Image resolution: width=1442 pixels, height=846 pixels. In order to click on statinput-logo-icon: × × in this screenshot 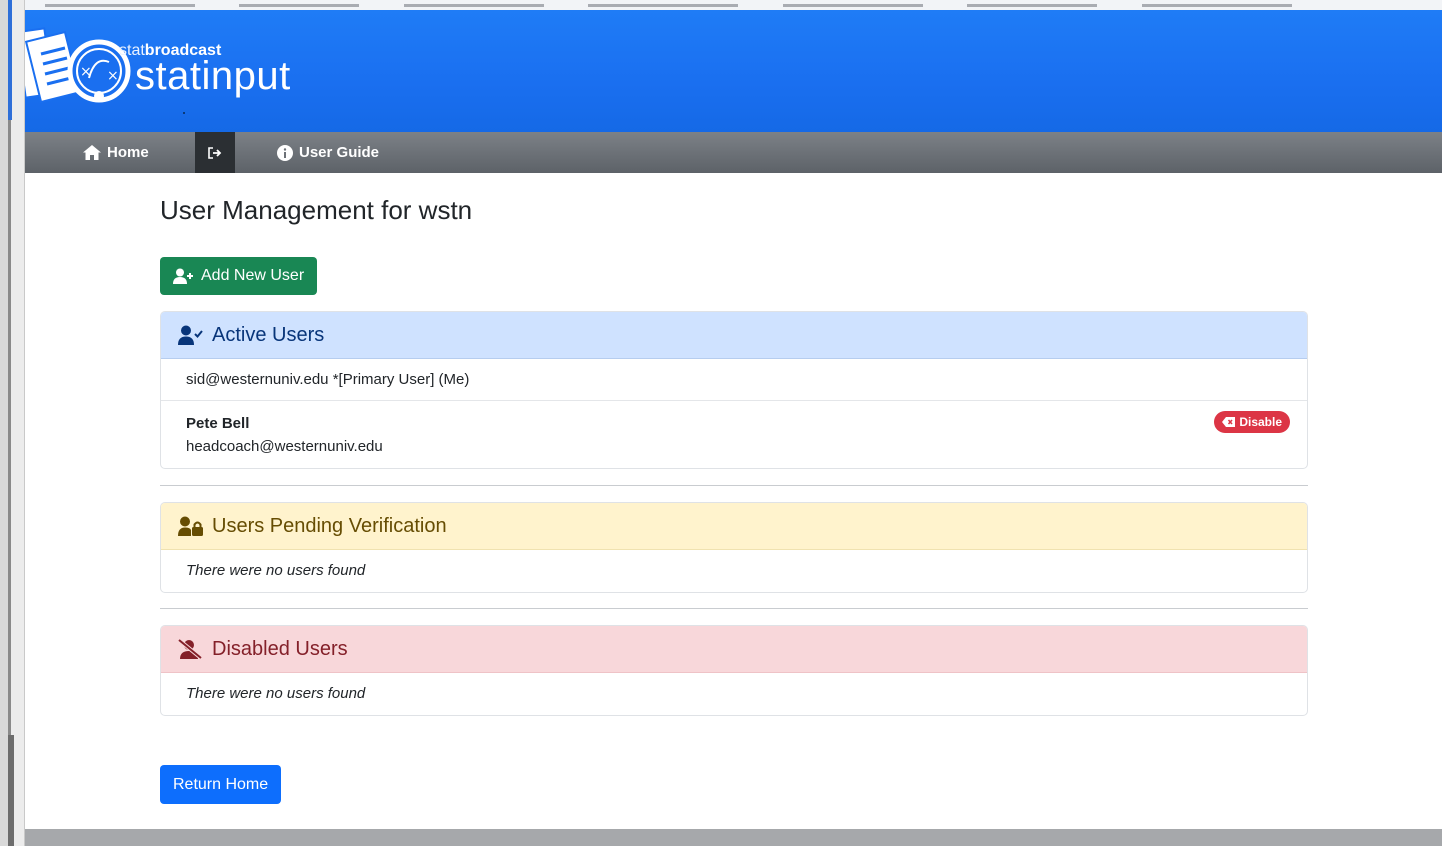, I will do `click(78, 65)`.